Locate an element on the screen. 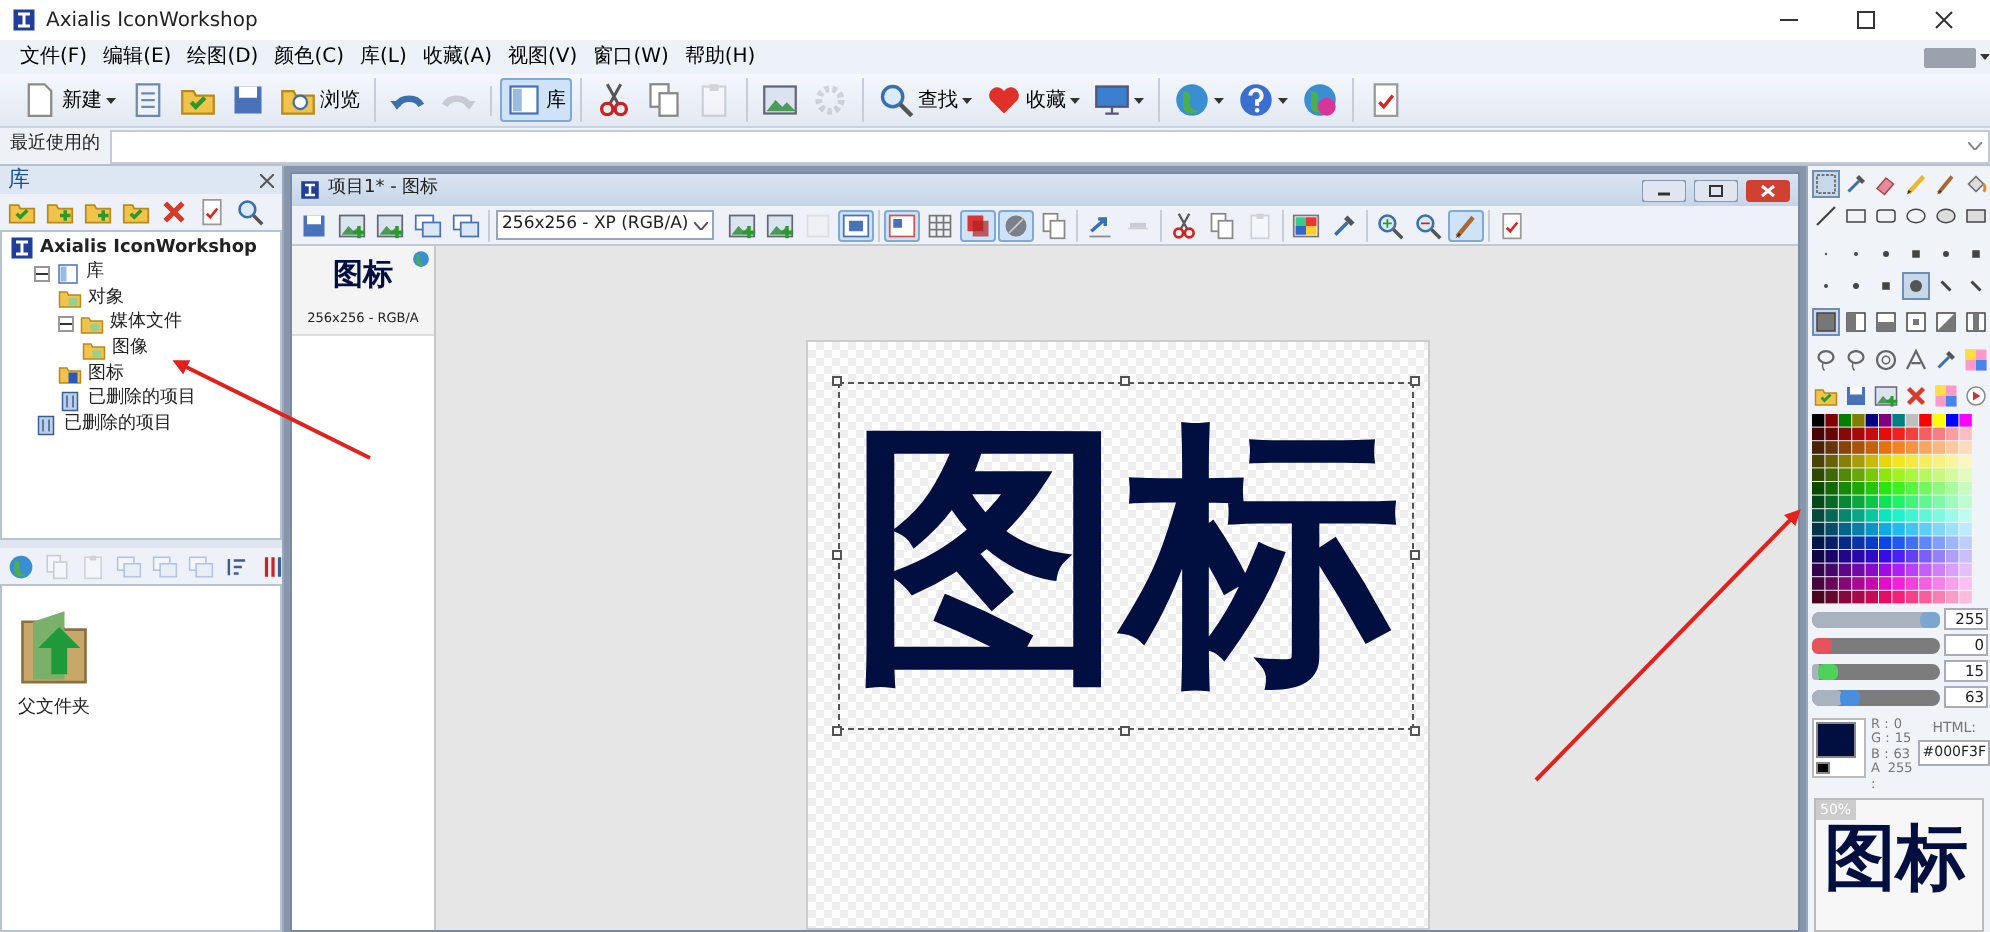 The image size is (1990, 932). menu-item: 窗口(W) is located at coordinates (631, 57).